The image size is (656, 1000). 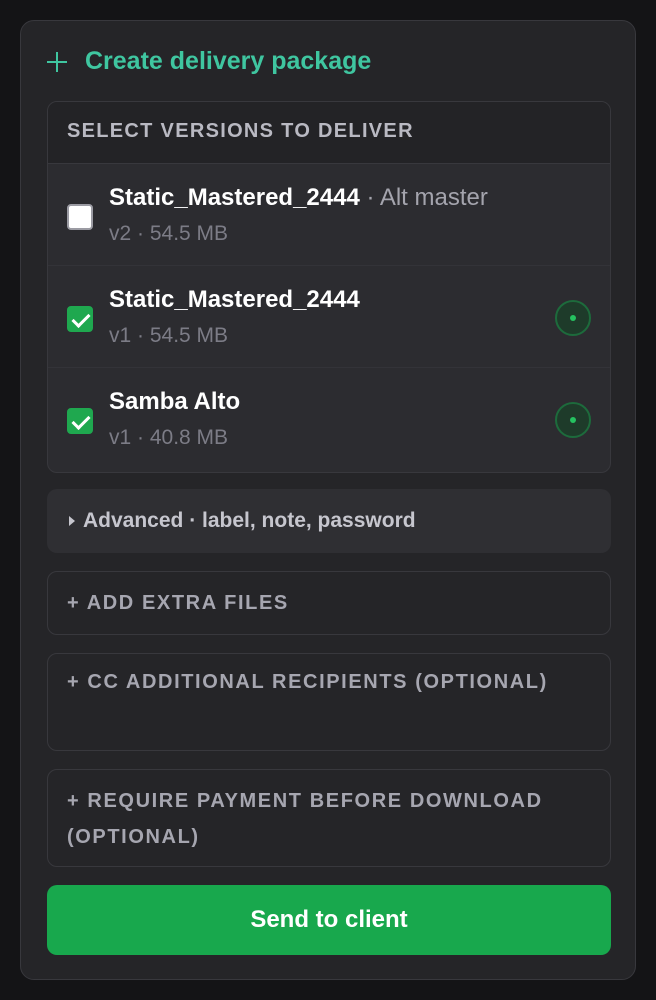 I want to click on header-title: Create delivery package, so click(x=228, y=61).